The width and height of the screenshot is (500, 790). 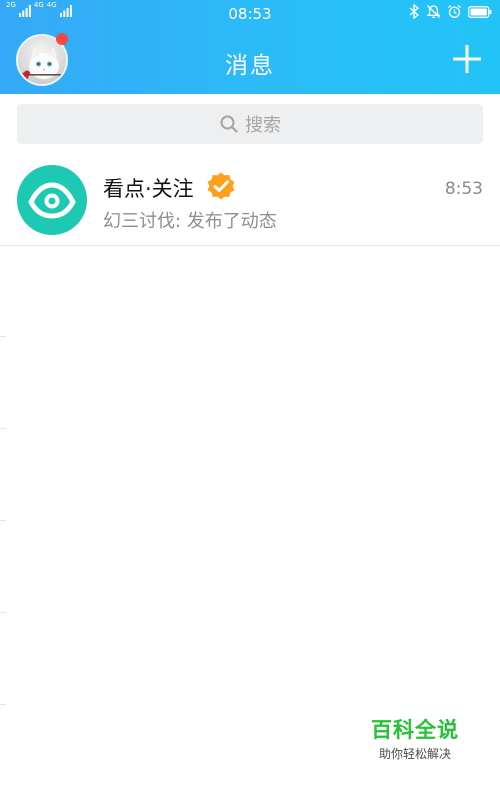 I want to click on status-icons, so click(x=450, y=11).